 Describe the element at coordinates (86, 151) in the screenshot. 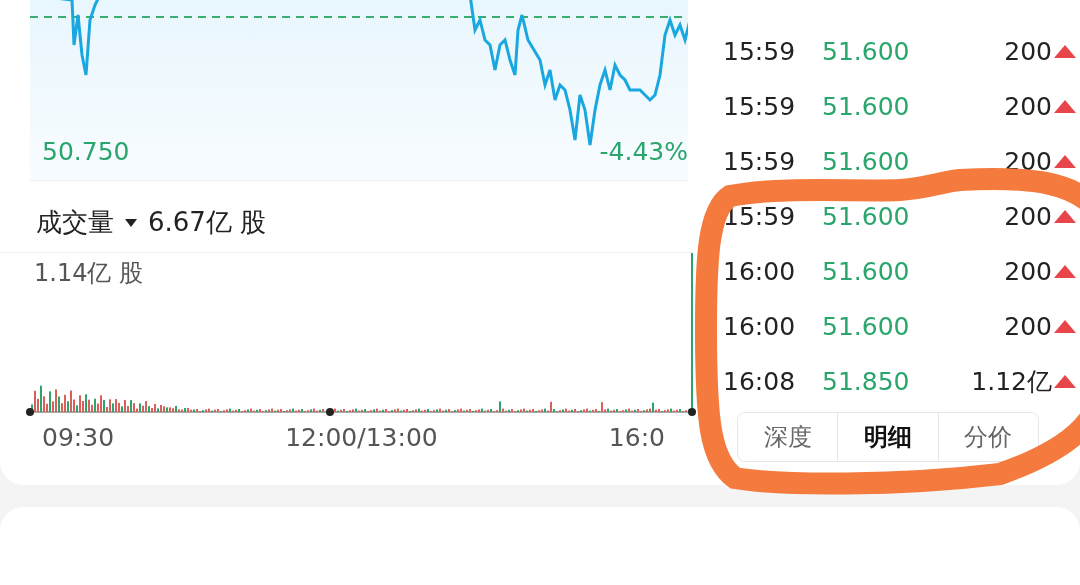

I see `low-price-label: 50.750` at that location.